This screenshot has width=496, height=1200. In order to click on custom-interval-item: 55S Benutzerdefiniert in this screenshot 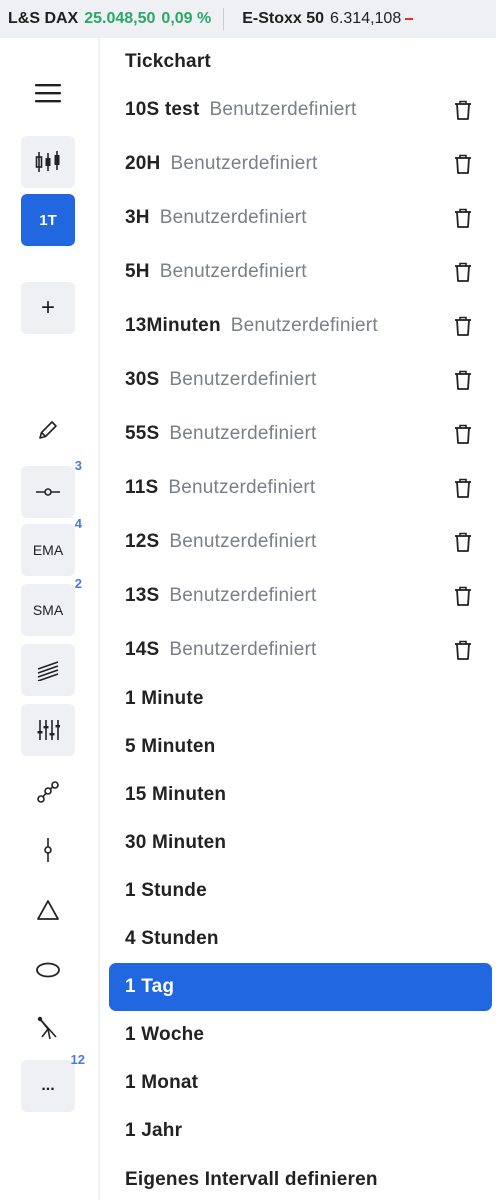, I will do `click(300, 434)`.